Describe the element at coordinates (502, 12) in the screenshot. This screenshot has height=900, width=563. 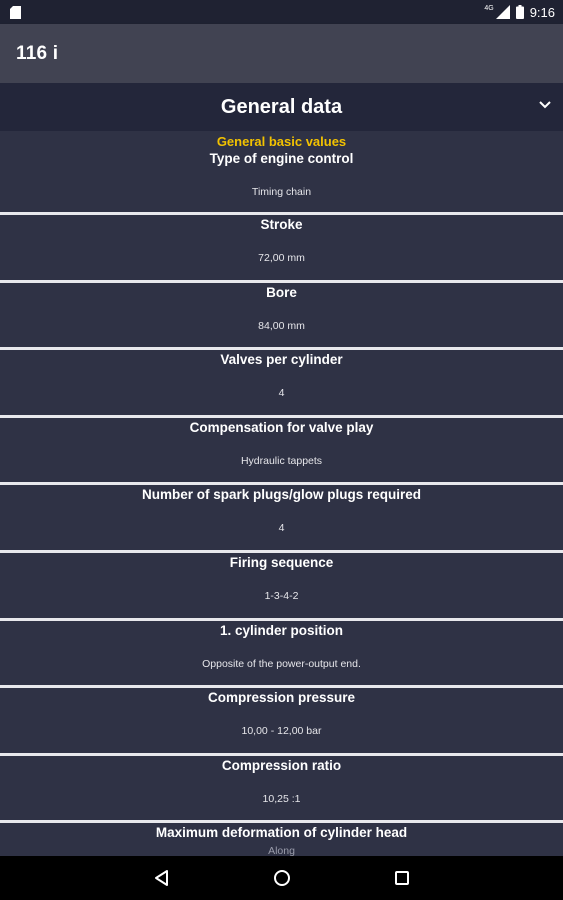
I see `signal-icon` at that location.